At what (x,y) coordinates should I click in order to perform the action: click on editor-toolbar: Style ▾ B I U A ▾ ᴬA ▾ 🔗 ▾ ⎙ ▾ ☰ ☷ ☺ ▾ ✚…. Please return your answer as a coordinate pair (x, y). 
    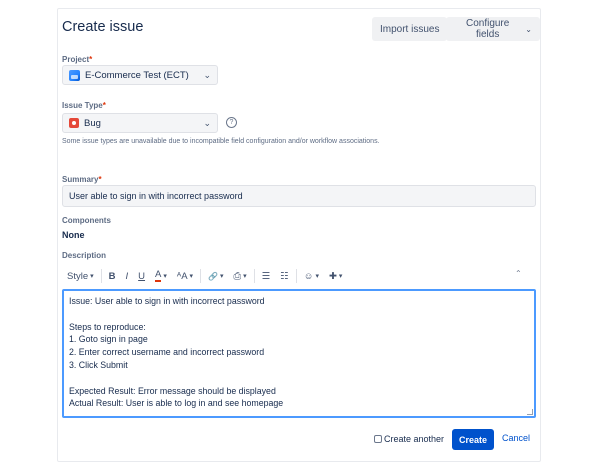
    Looking at the image, I should click on (299, 276).